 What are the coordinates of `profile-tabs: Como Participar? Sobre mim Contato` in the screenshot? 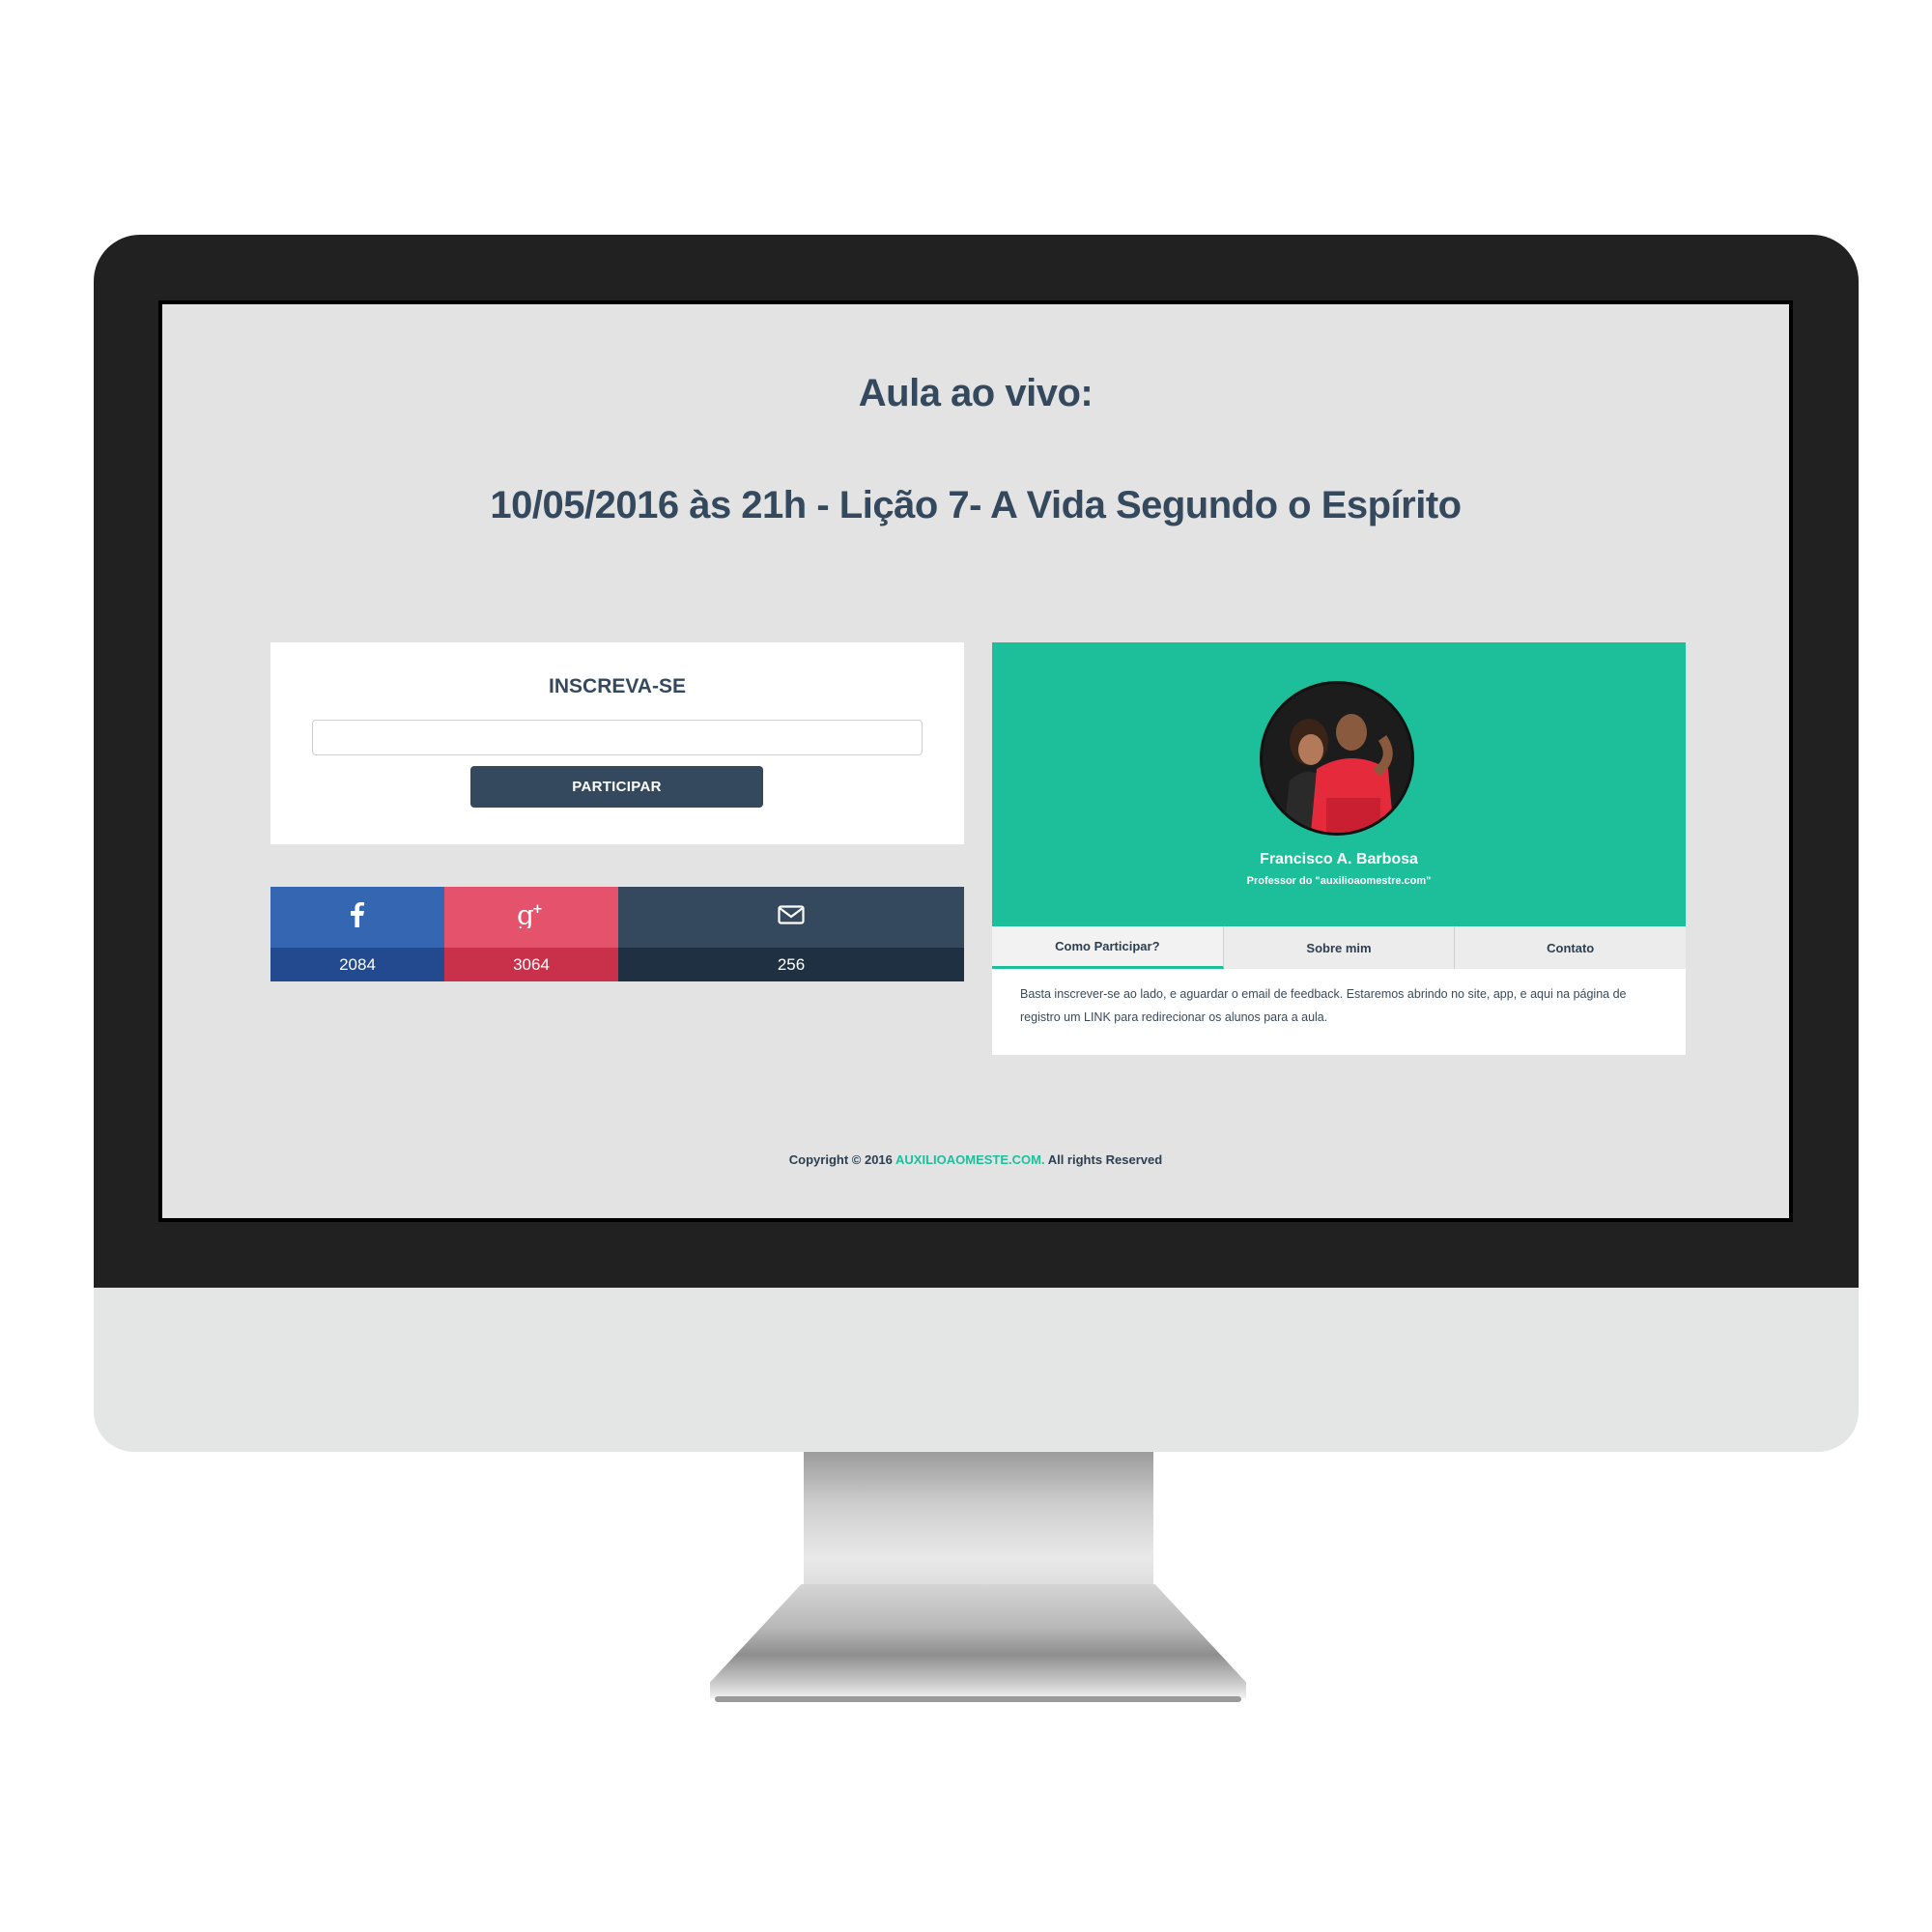 It's located at (1339, 947).